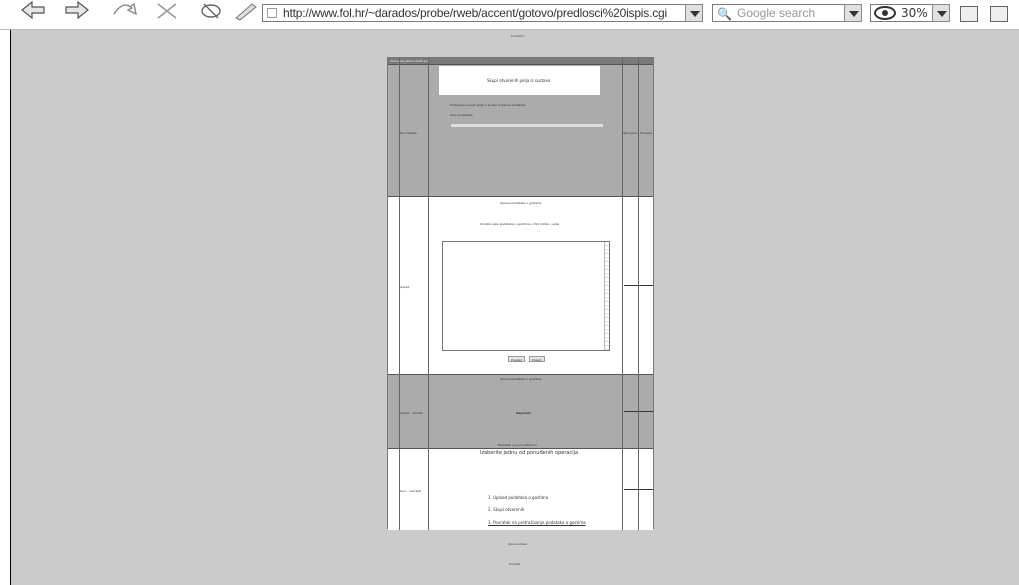 The height and width of the screenshot is (585, 1019). I want to click on forward-arrow-icon, so click(77, 11).